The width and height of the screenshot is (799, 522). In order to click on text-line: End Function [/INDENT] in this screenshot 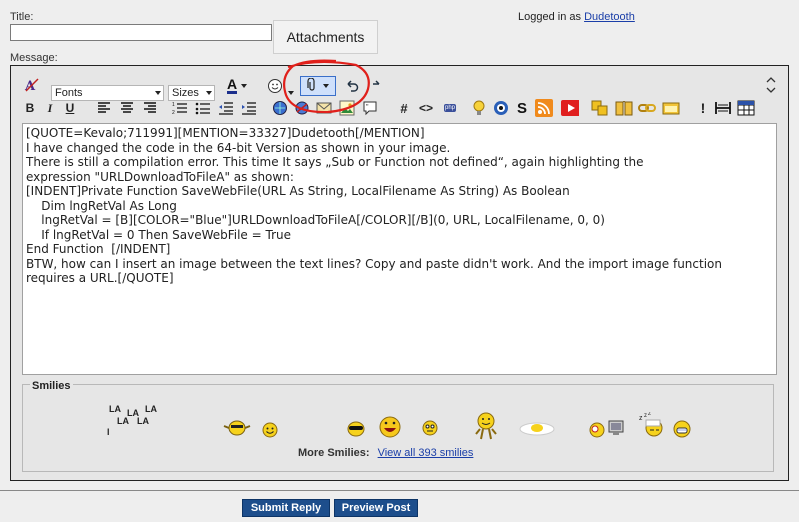, I will do `click(98, 249)`.